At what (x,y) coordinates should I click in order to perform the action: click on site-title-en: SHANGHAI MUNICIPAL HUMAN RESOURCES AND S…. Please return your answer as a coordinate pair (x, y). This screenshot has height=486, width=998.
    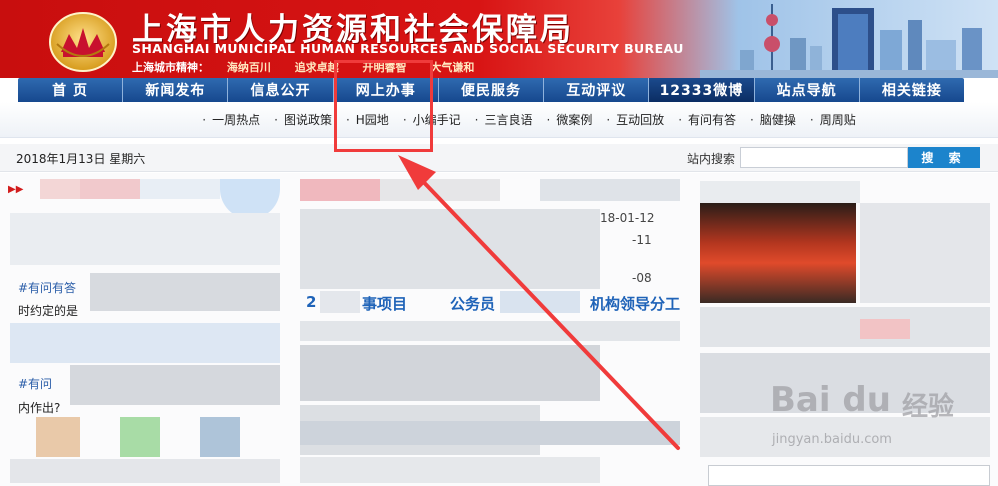
    Looking at the image, I should click on (408, 48).